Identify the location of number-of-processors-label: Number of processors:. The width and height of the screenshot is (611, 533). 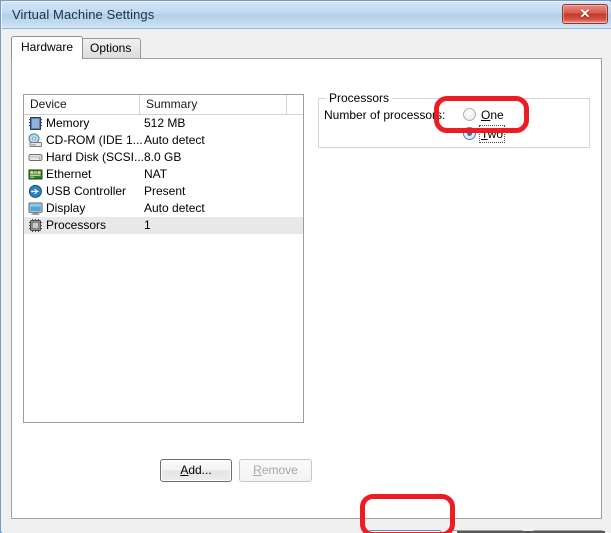
(385, 115).